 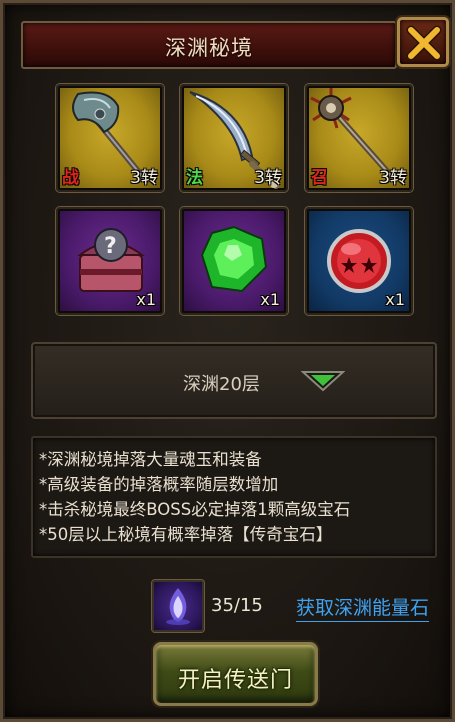 I want to click on chevron-down-icon, so click(x=323, y=381).